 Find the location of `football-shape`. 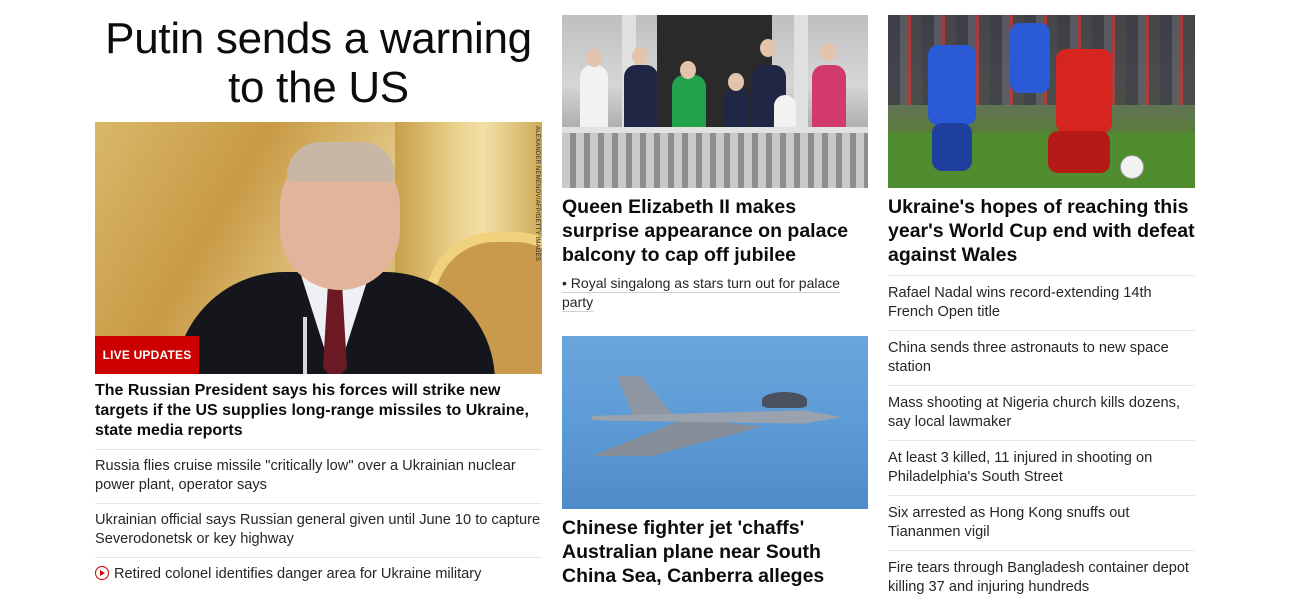

football-shape is located at coordinates (1132, 167).